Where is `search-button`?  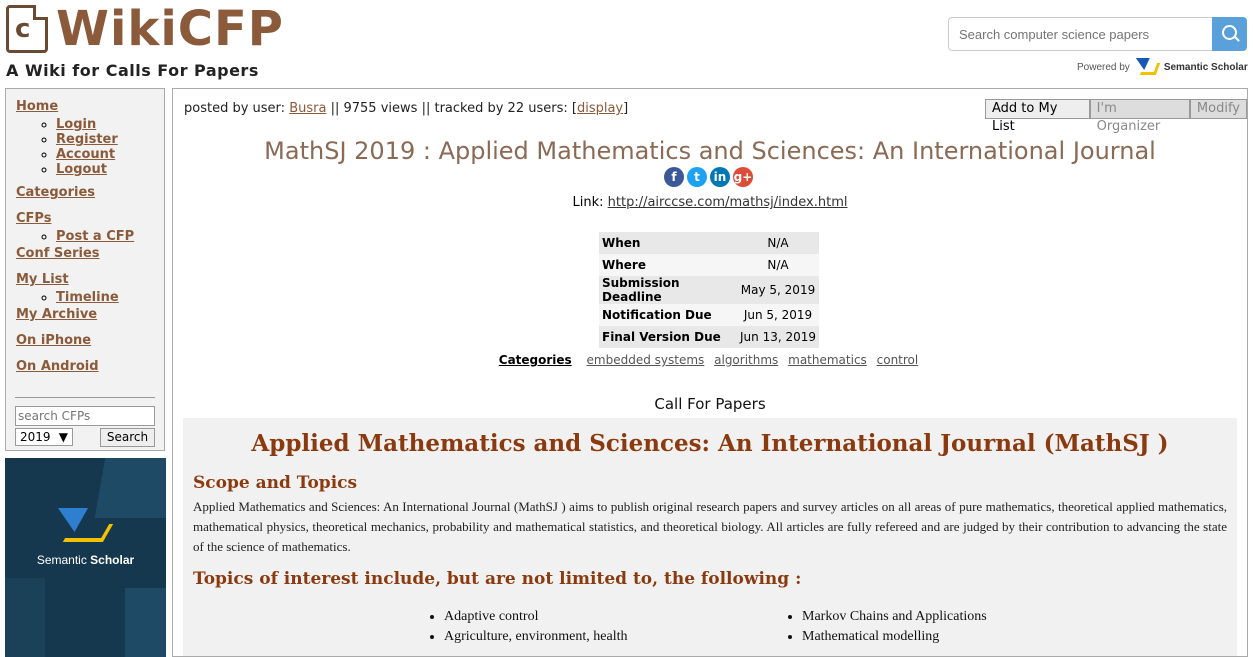 search-button is located at coordinates (1229, 34).